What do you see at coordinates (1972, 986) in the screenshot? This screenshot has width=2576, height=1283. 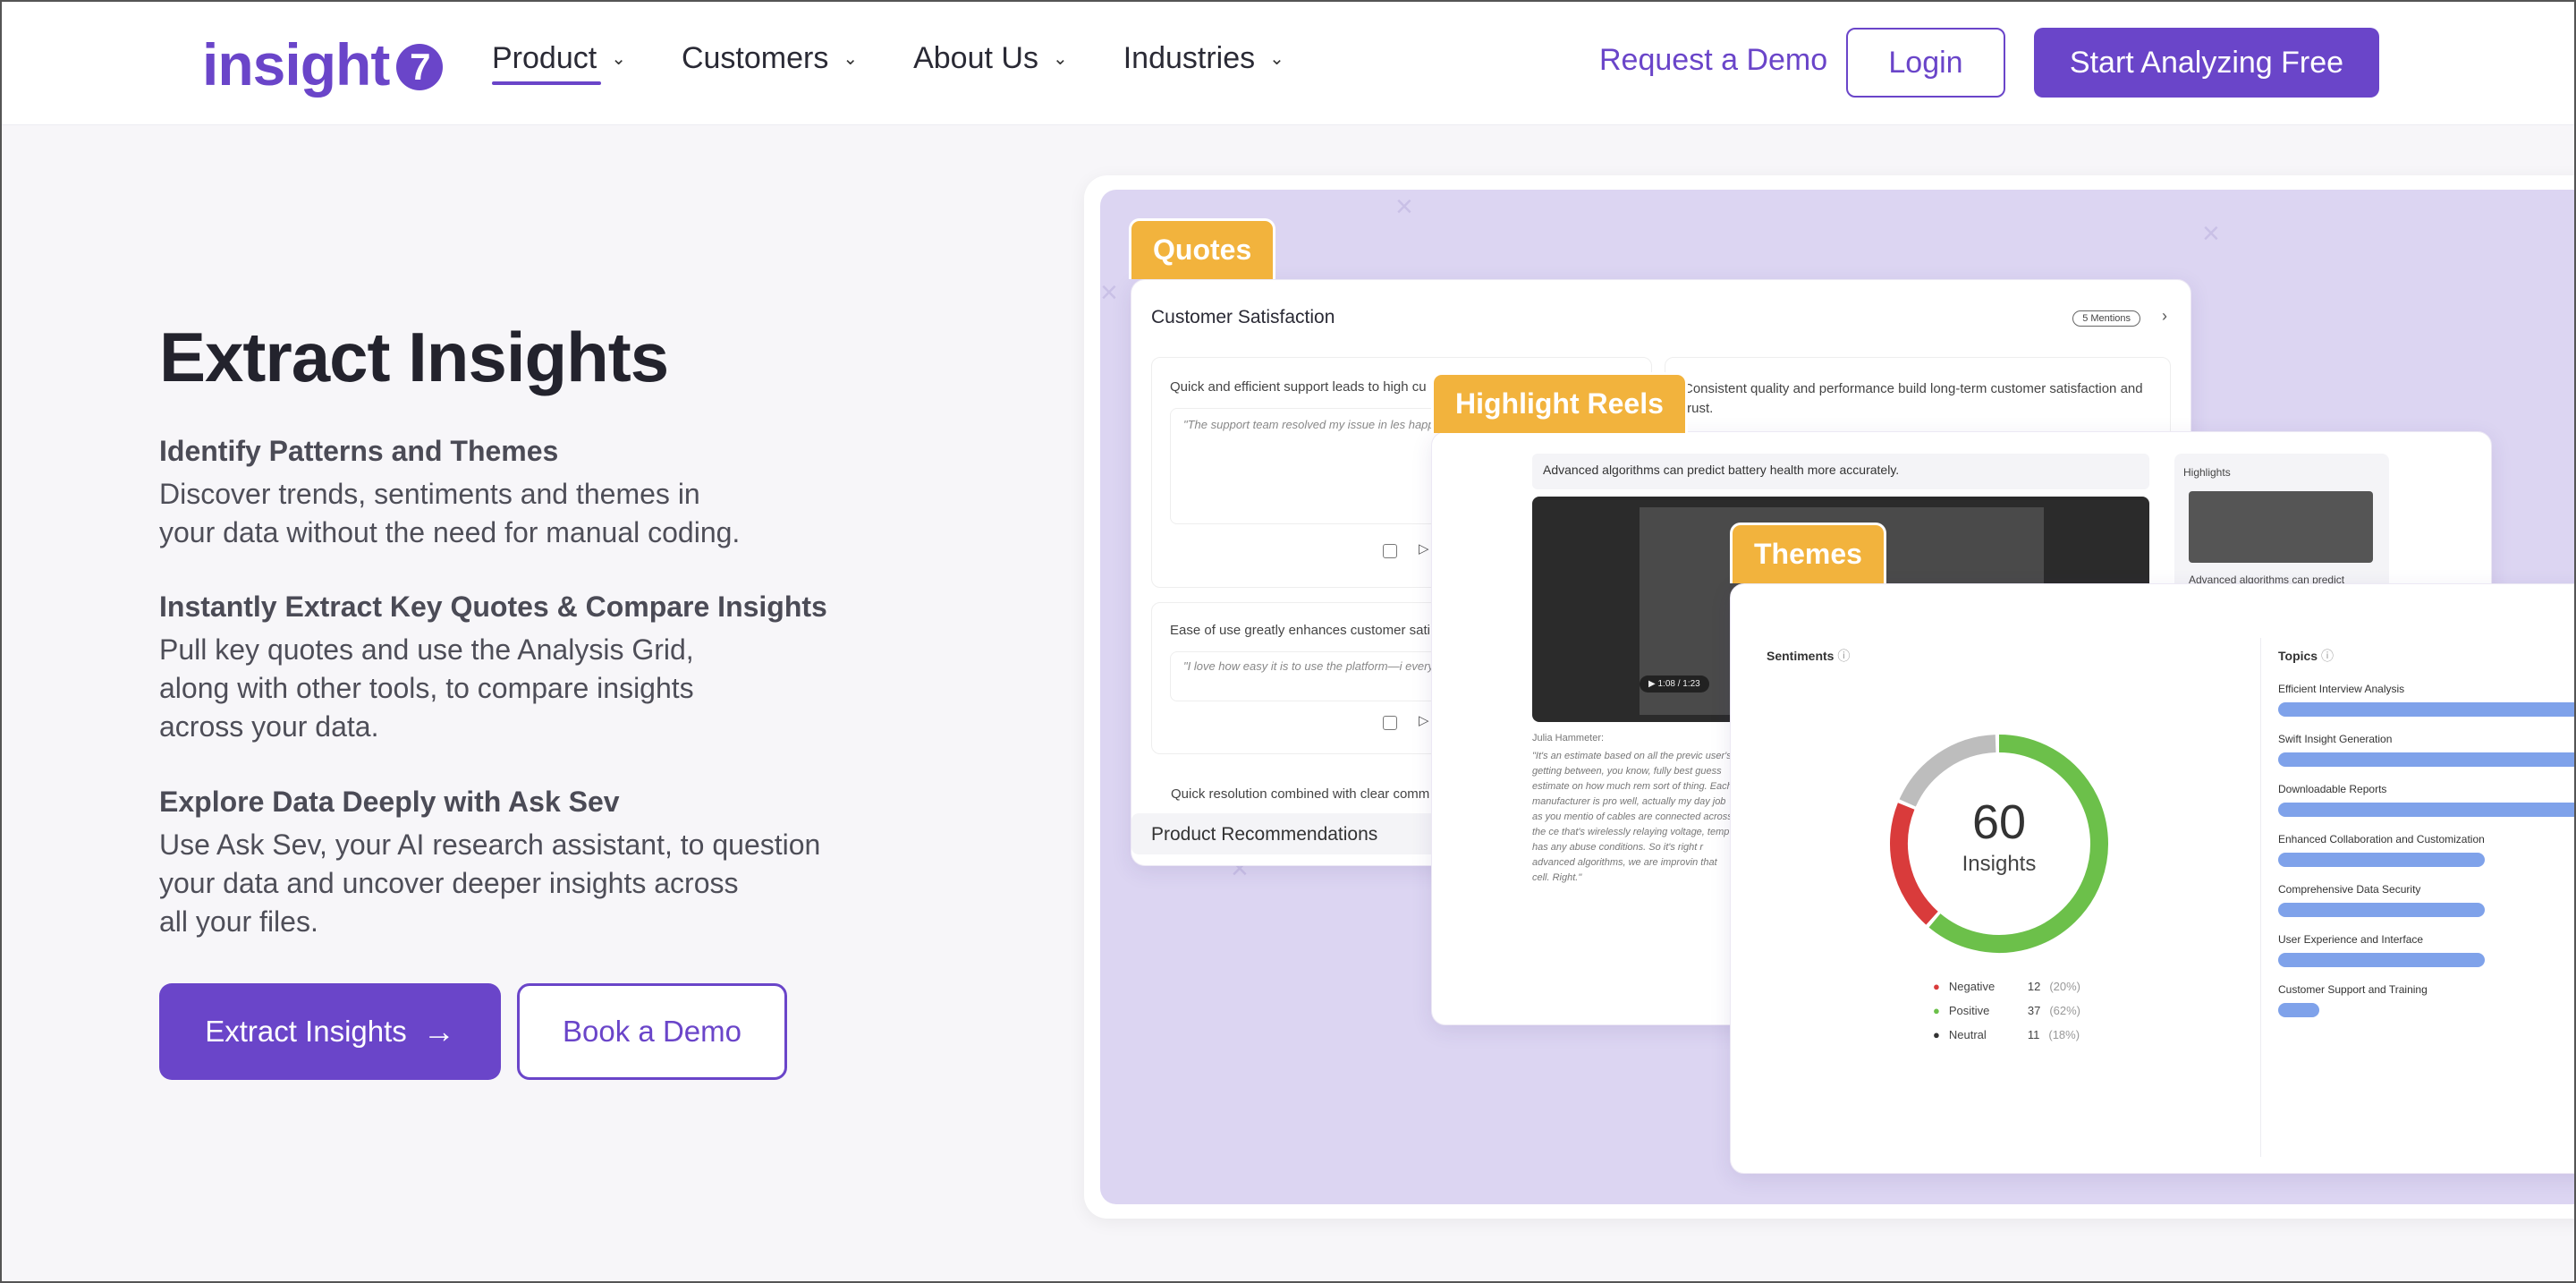 I see `legend-label: Negative` at bounding box center [1972, 986].